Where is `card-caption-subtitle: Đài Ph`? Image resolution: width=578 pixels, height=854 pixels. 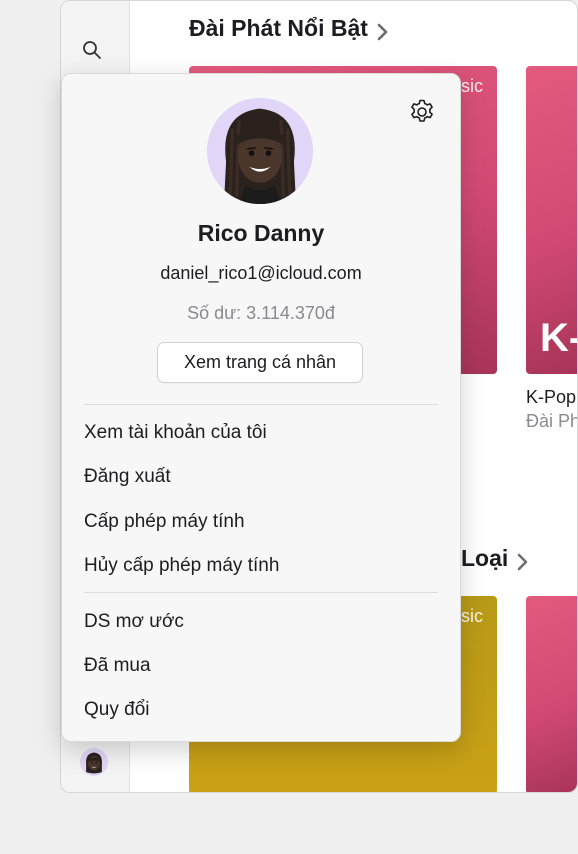 card-caption-subtitle: Đài Ph is located at coordinates (552, 421).